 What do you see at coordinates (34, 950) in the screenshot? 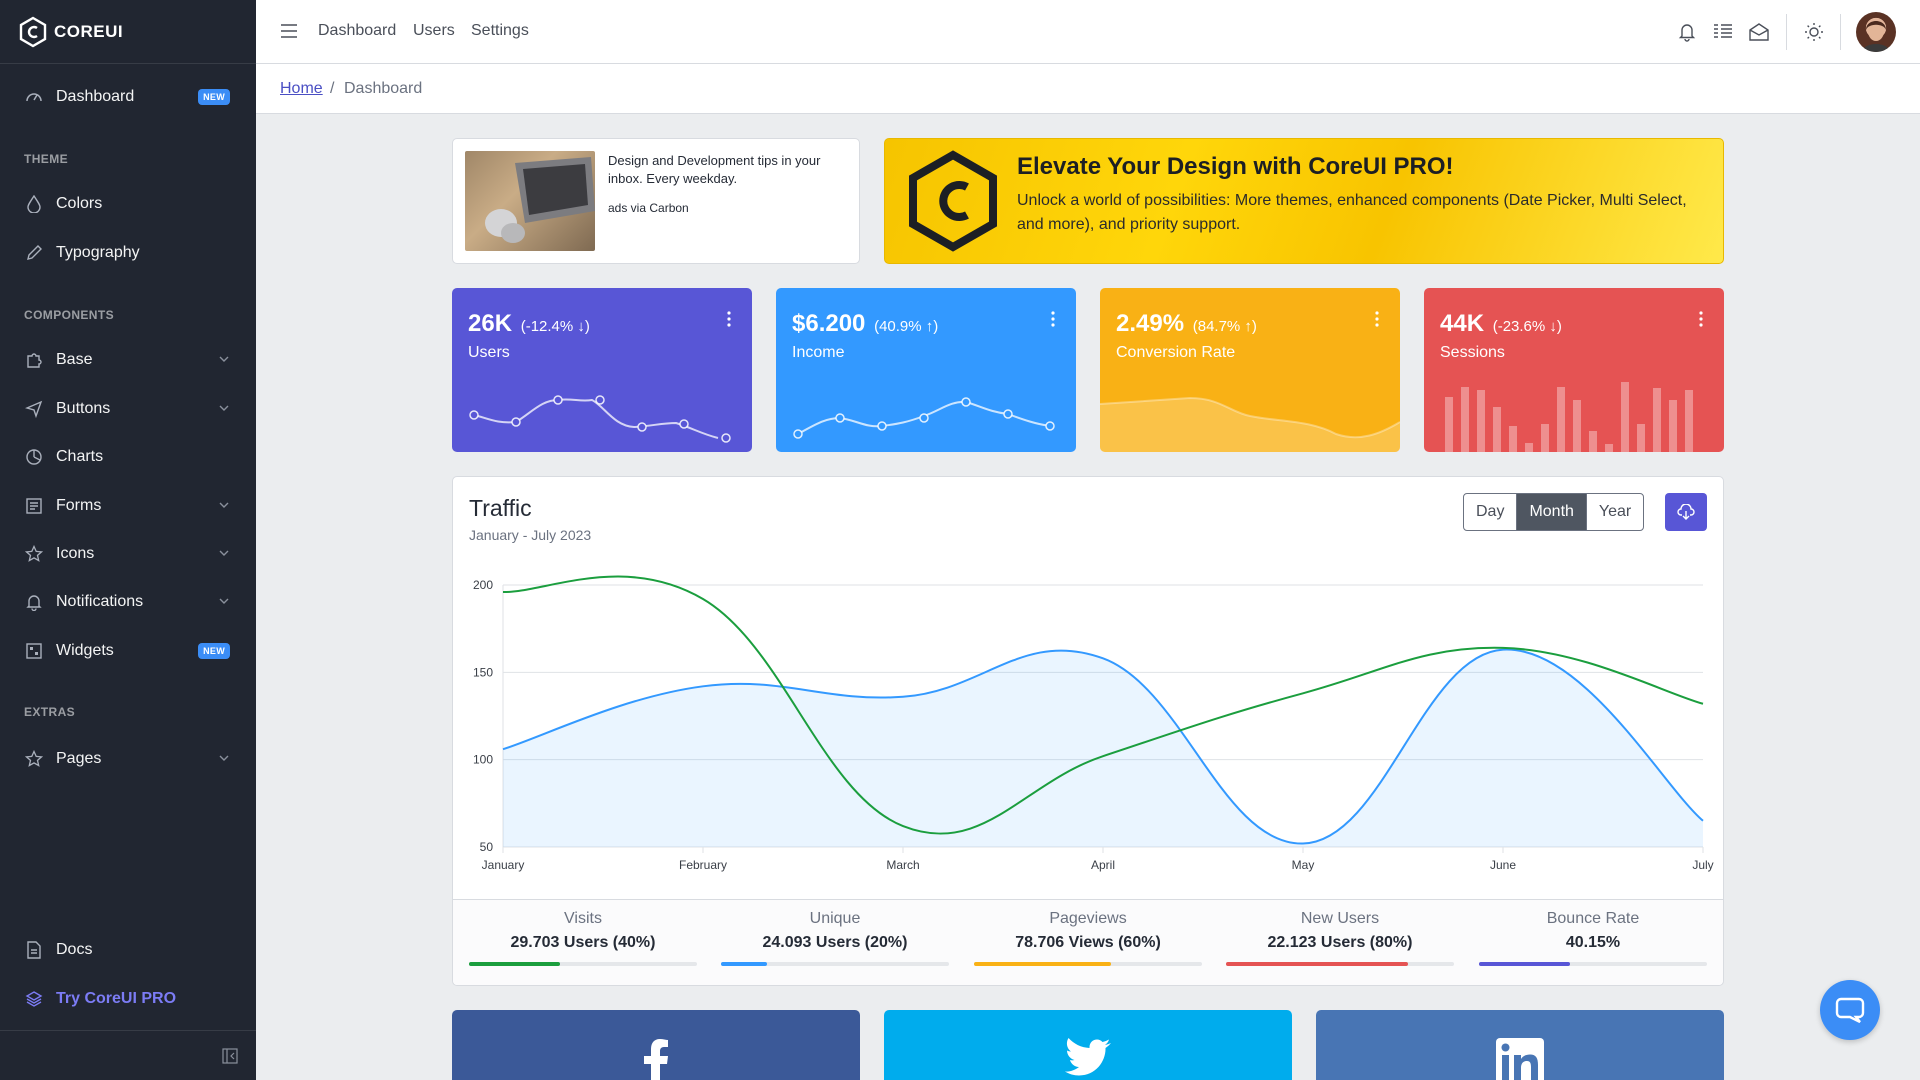
I see `description-icon` at bounding box center [34, 950].